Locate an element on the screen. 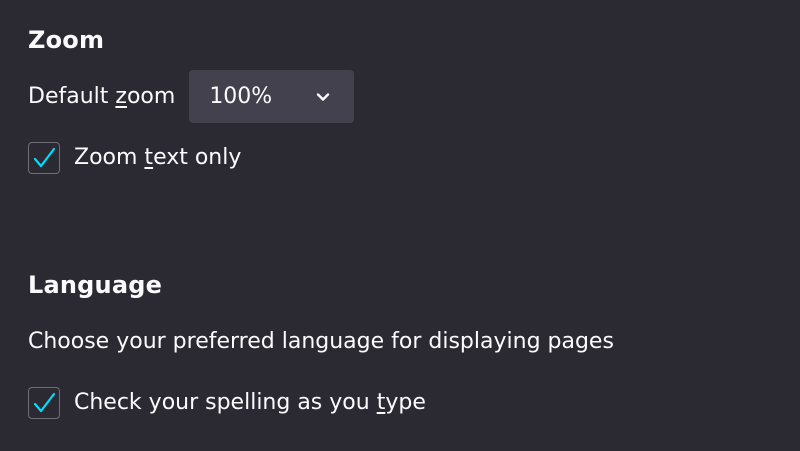 This screenshot has width=800, height=451. zoom-section-heading: Zoom is located at coordinates (66, 40).